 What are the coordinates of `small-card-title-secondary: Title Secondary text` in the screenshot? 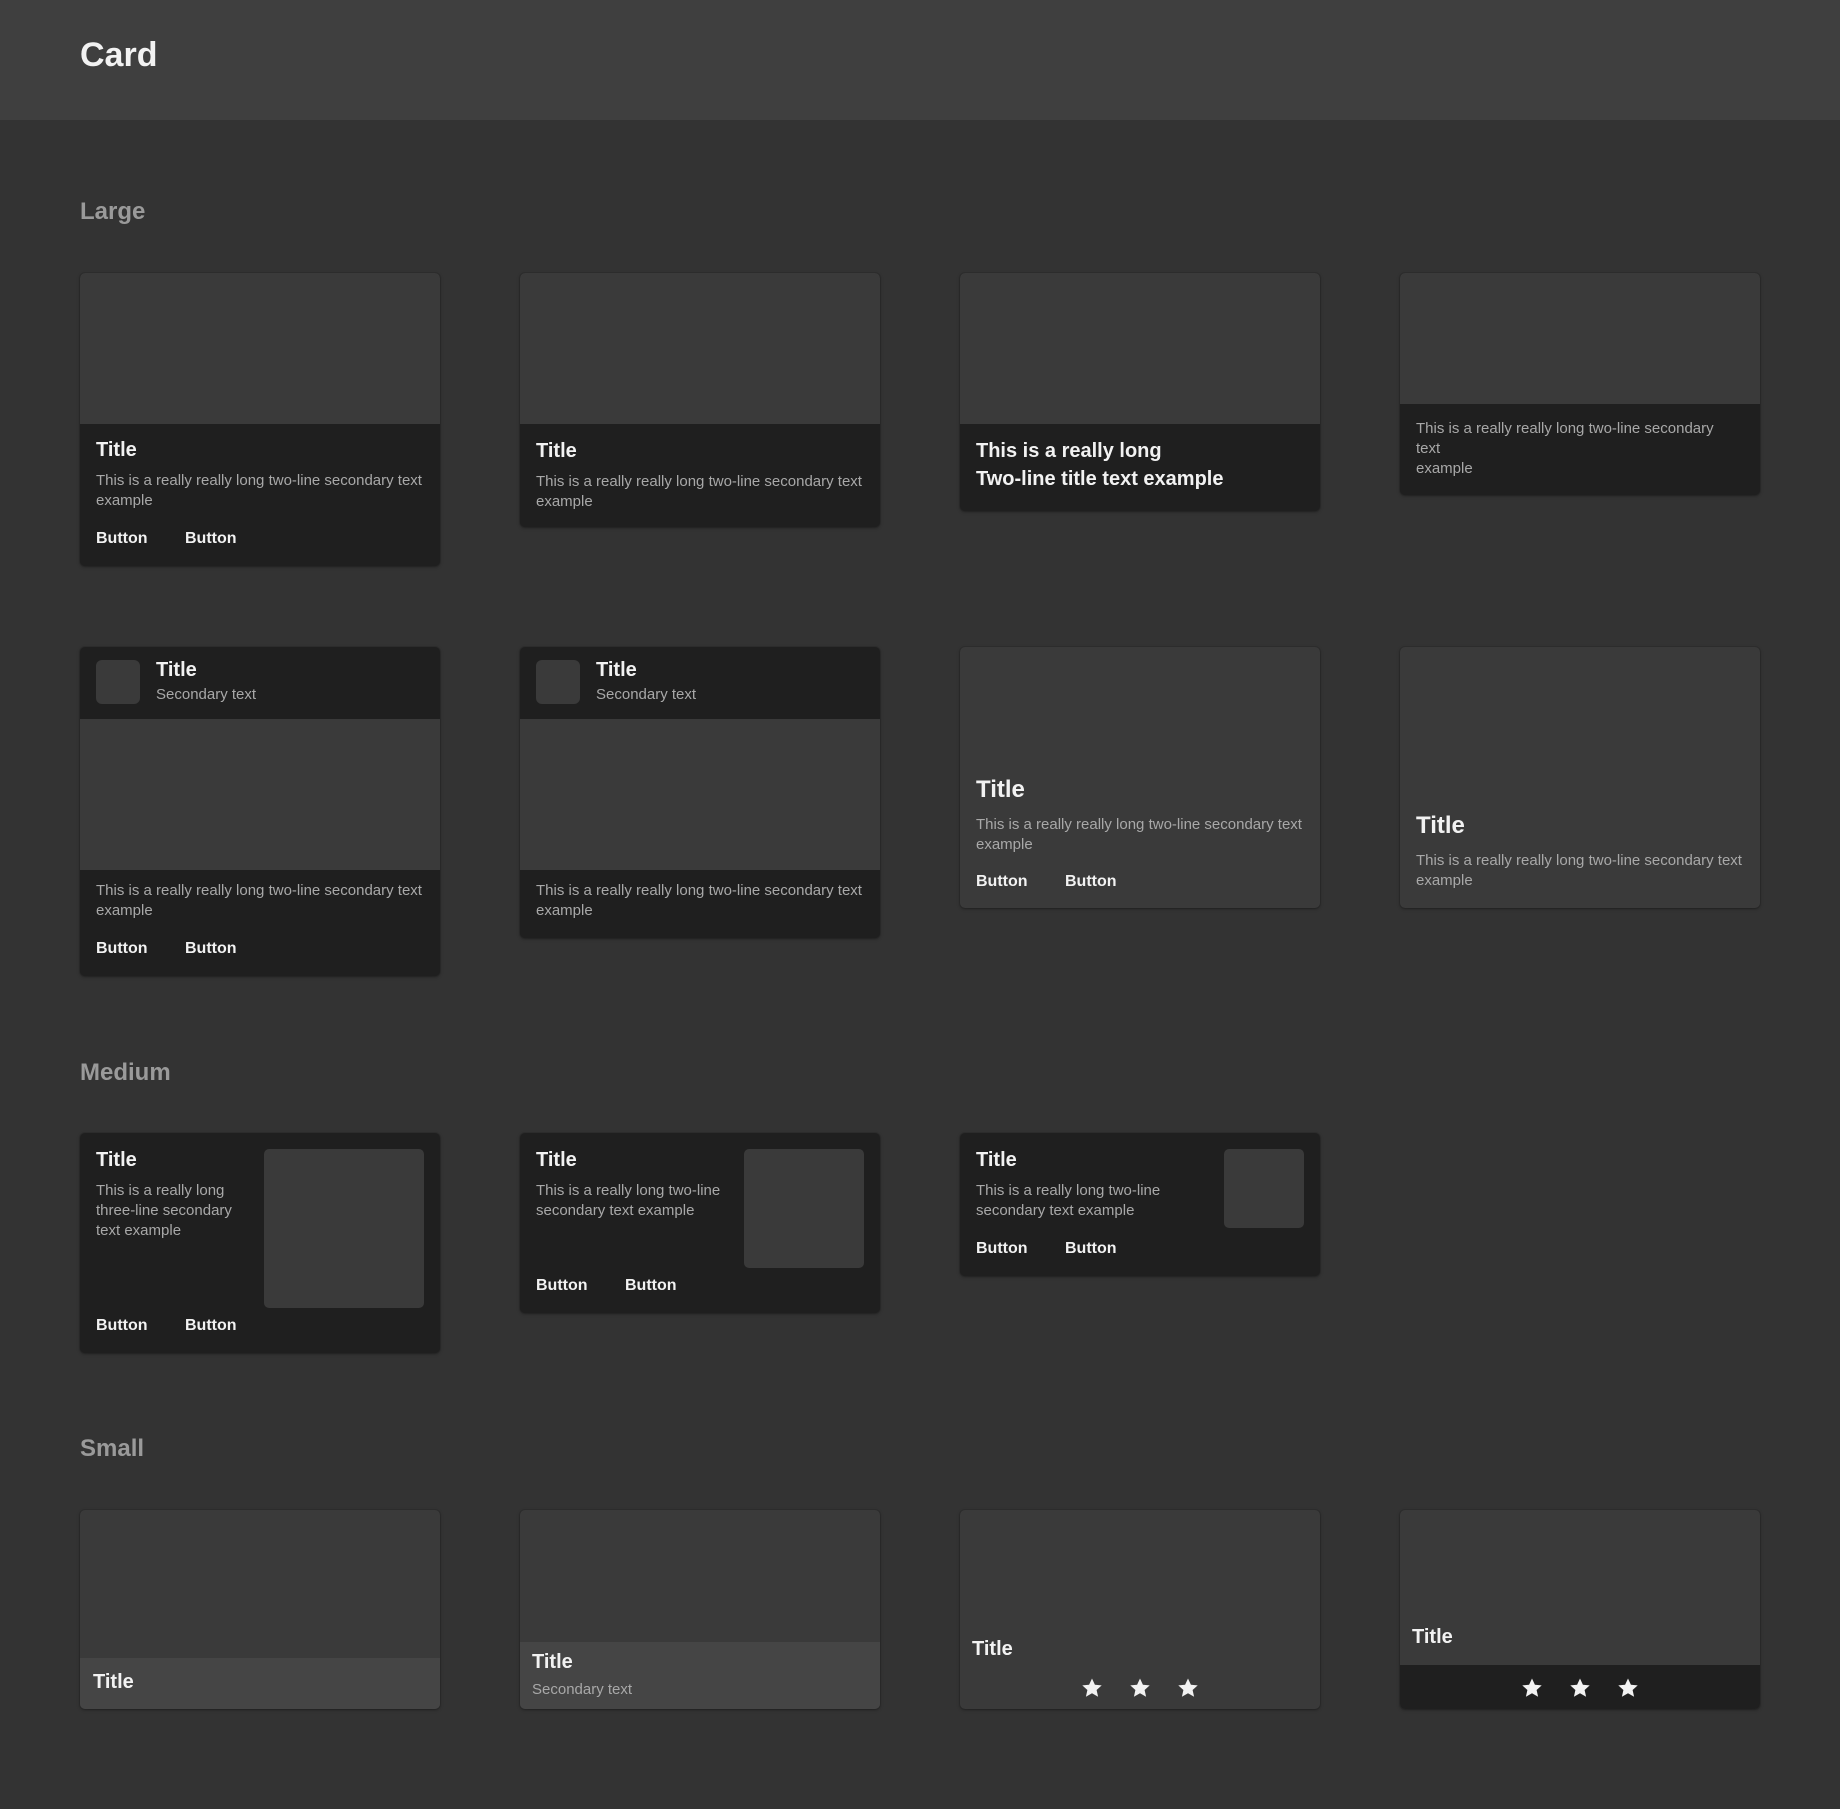 It's located at (700, 1609).